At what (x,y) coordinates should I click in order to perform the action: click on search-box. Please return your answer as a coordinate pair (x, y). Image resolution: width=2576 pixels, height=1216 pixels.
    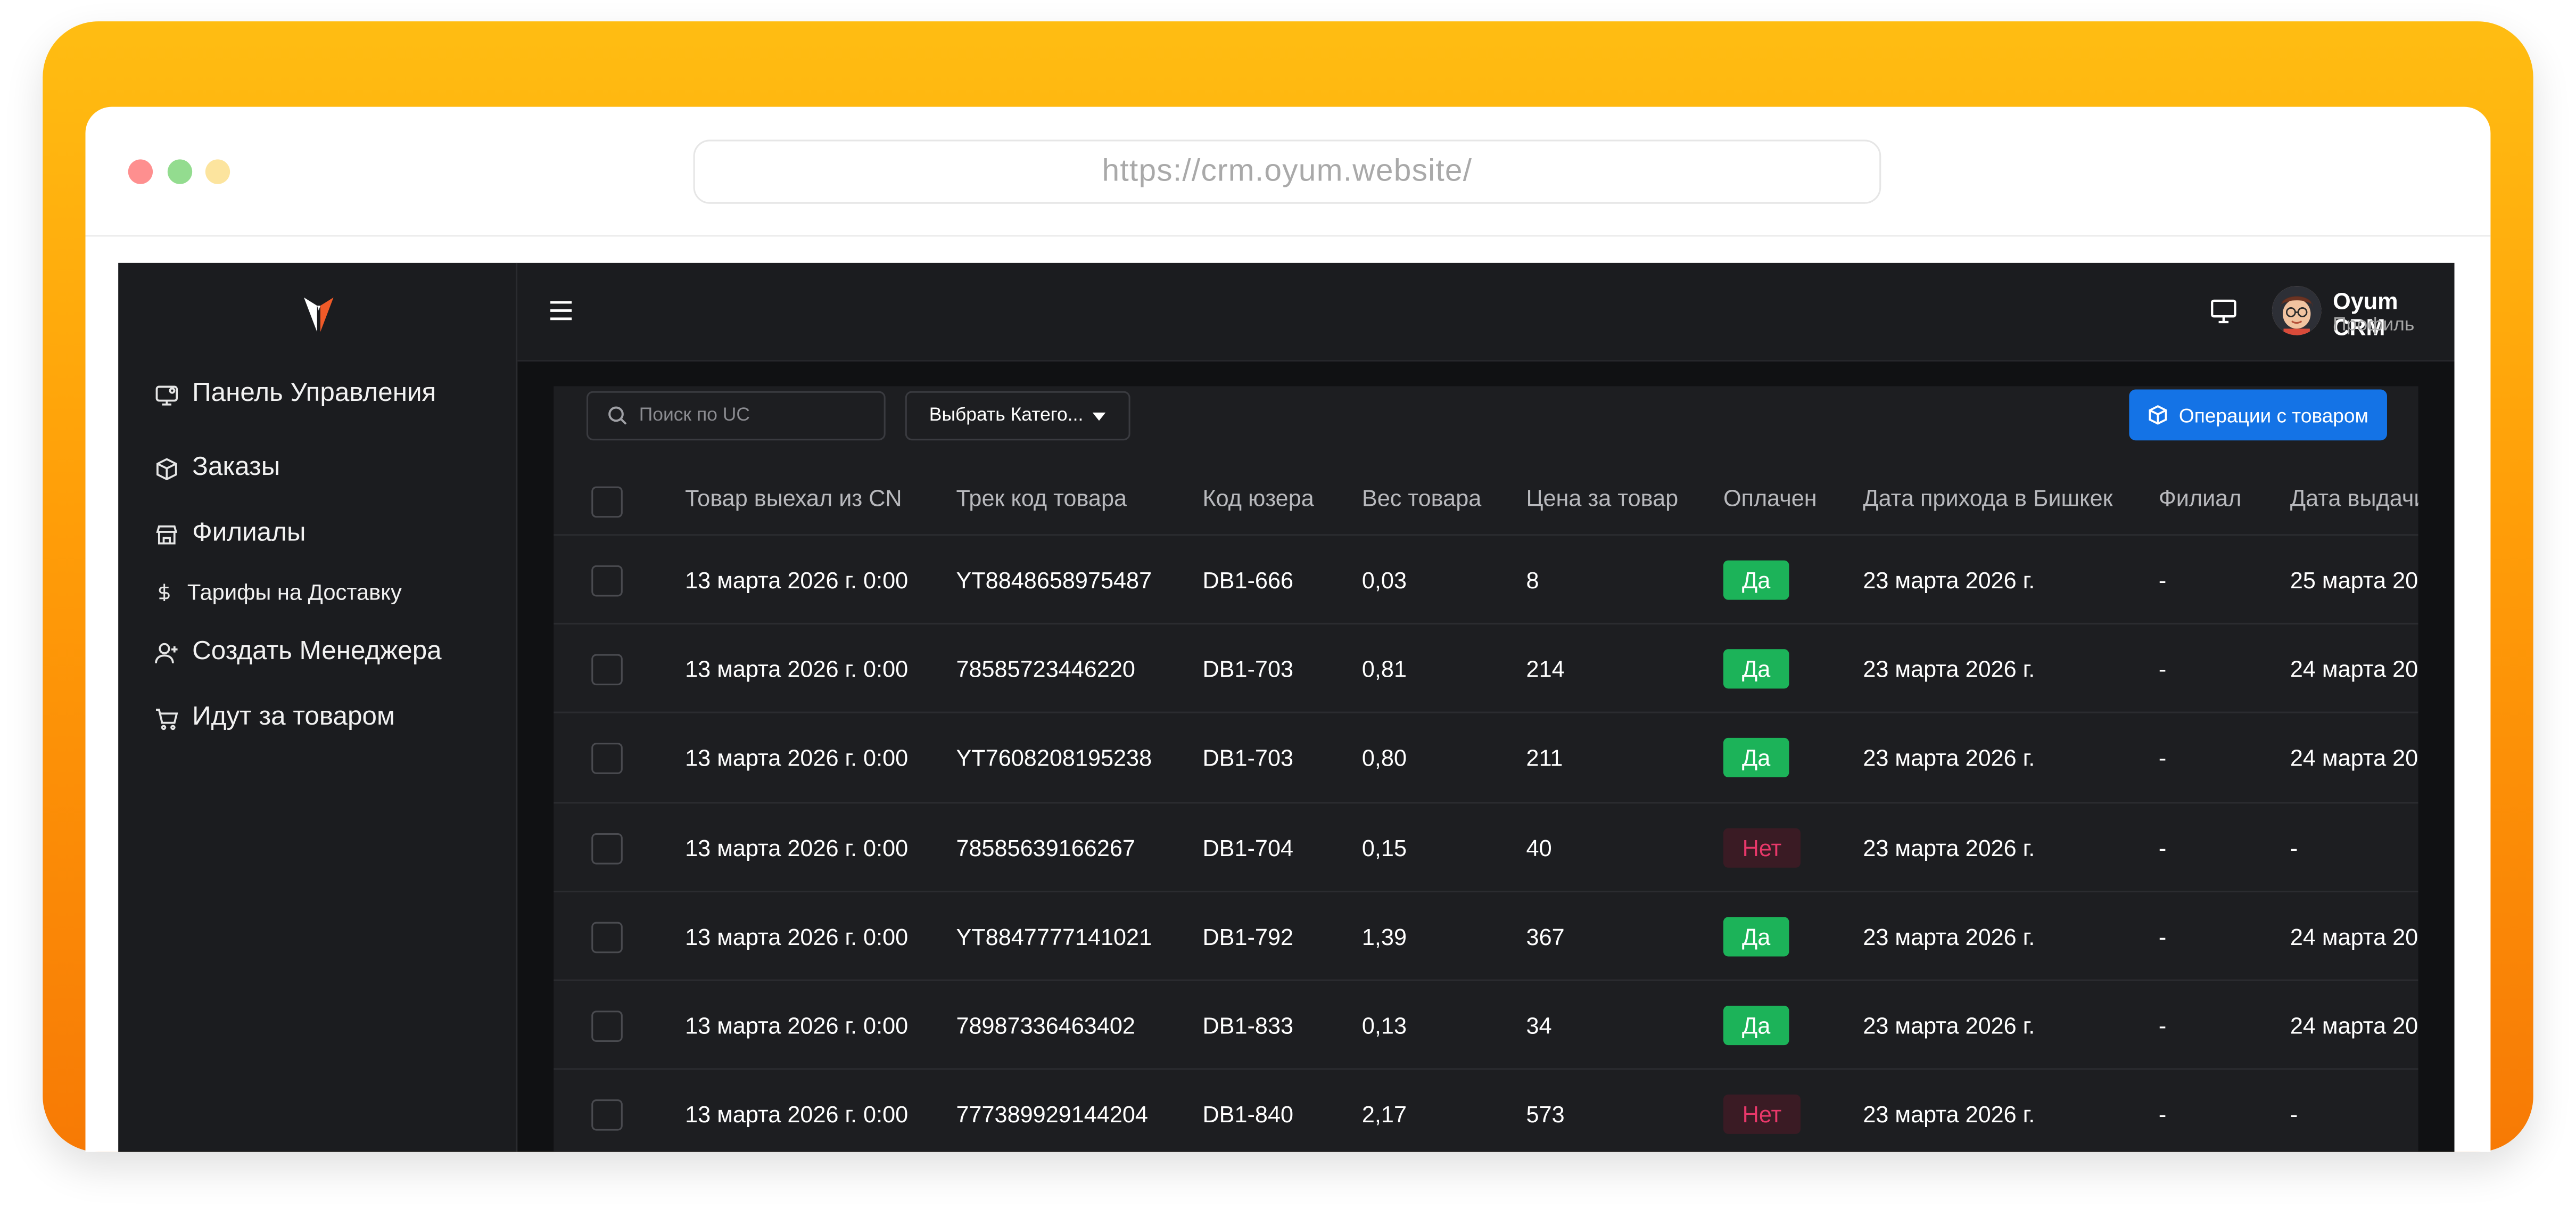
    Looking at the image, I should click on (736, 416).